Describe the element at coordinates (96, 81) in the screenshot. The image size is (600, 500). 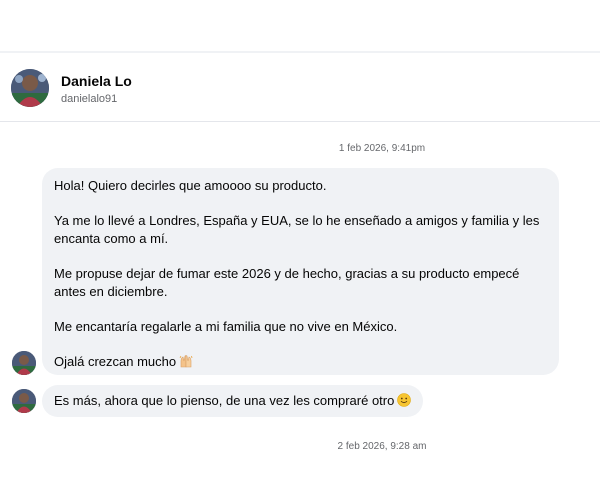
I see `contact-name: Daniela Lo` at that location.